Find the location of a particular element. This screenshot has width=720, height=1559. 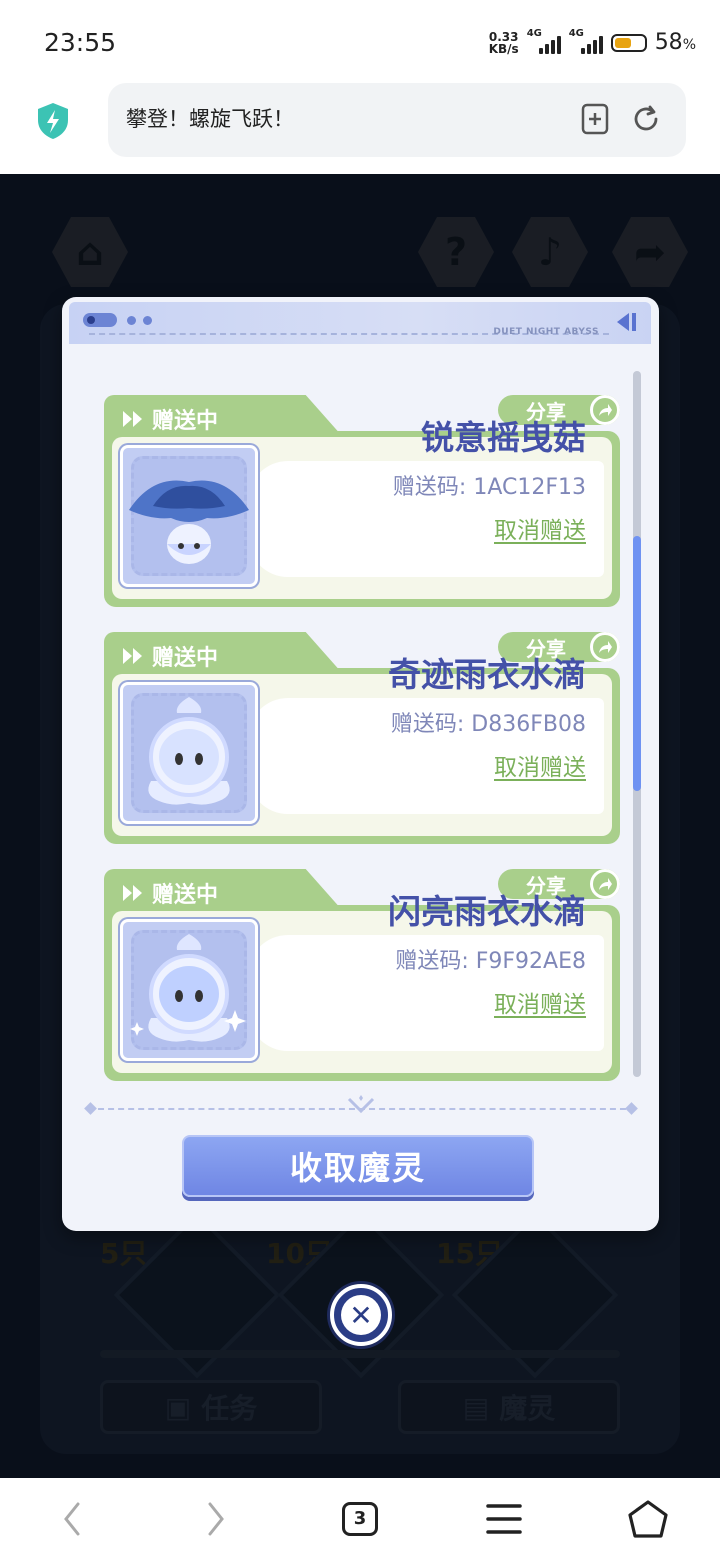

menu-button is located at coordinates (504, 1518).